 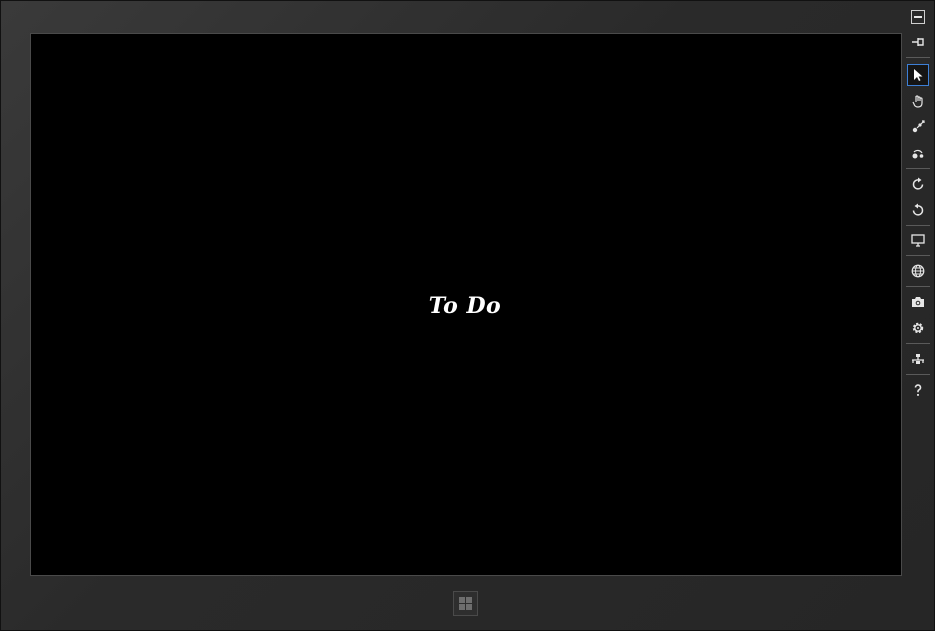 I want to click on rotate-counterclockwise-icon, so click(x=918, y=210).